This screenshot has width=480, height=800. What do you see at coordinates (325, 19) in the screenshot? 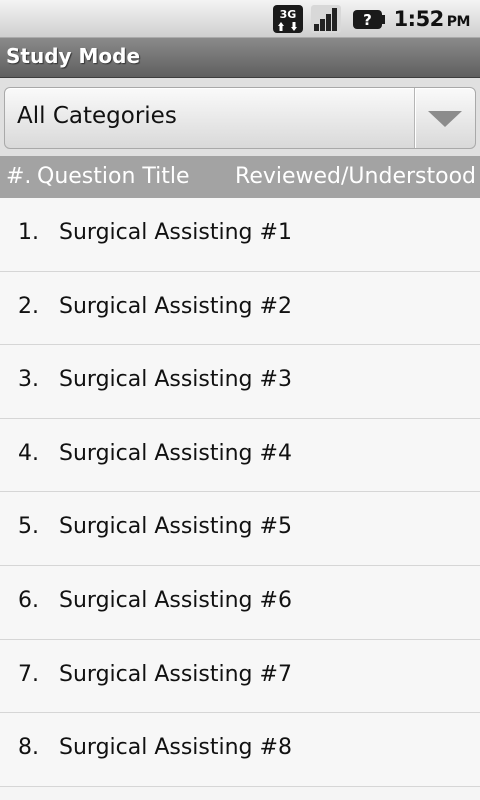
I see `signal-strength-icon` at bounding box center [325, 19].